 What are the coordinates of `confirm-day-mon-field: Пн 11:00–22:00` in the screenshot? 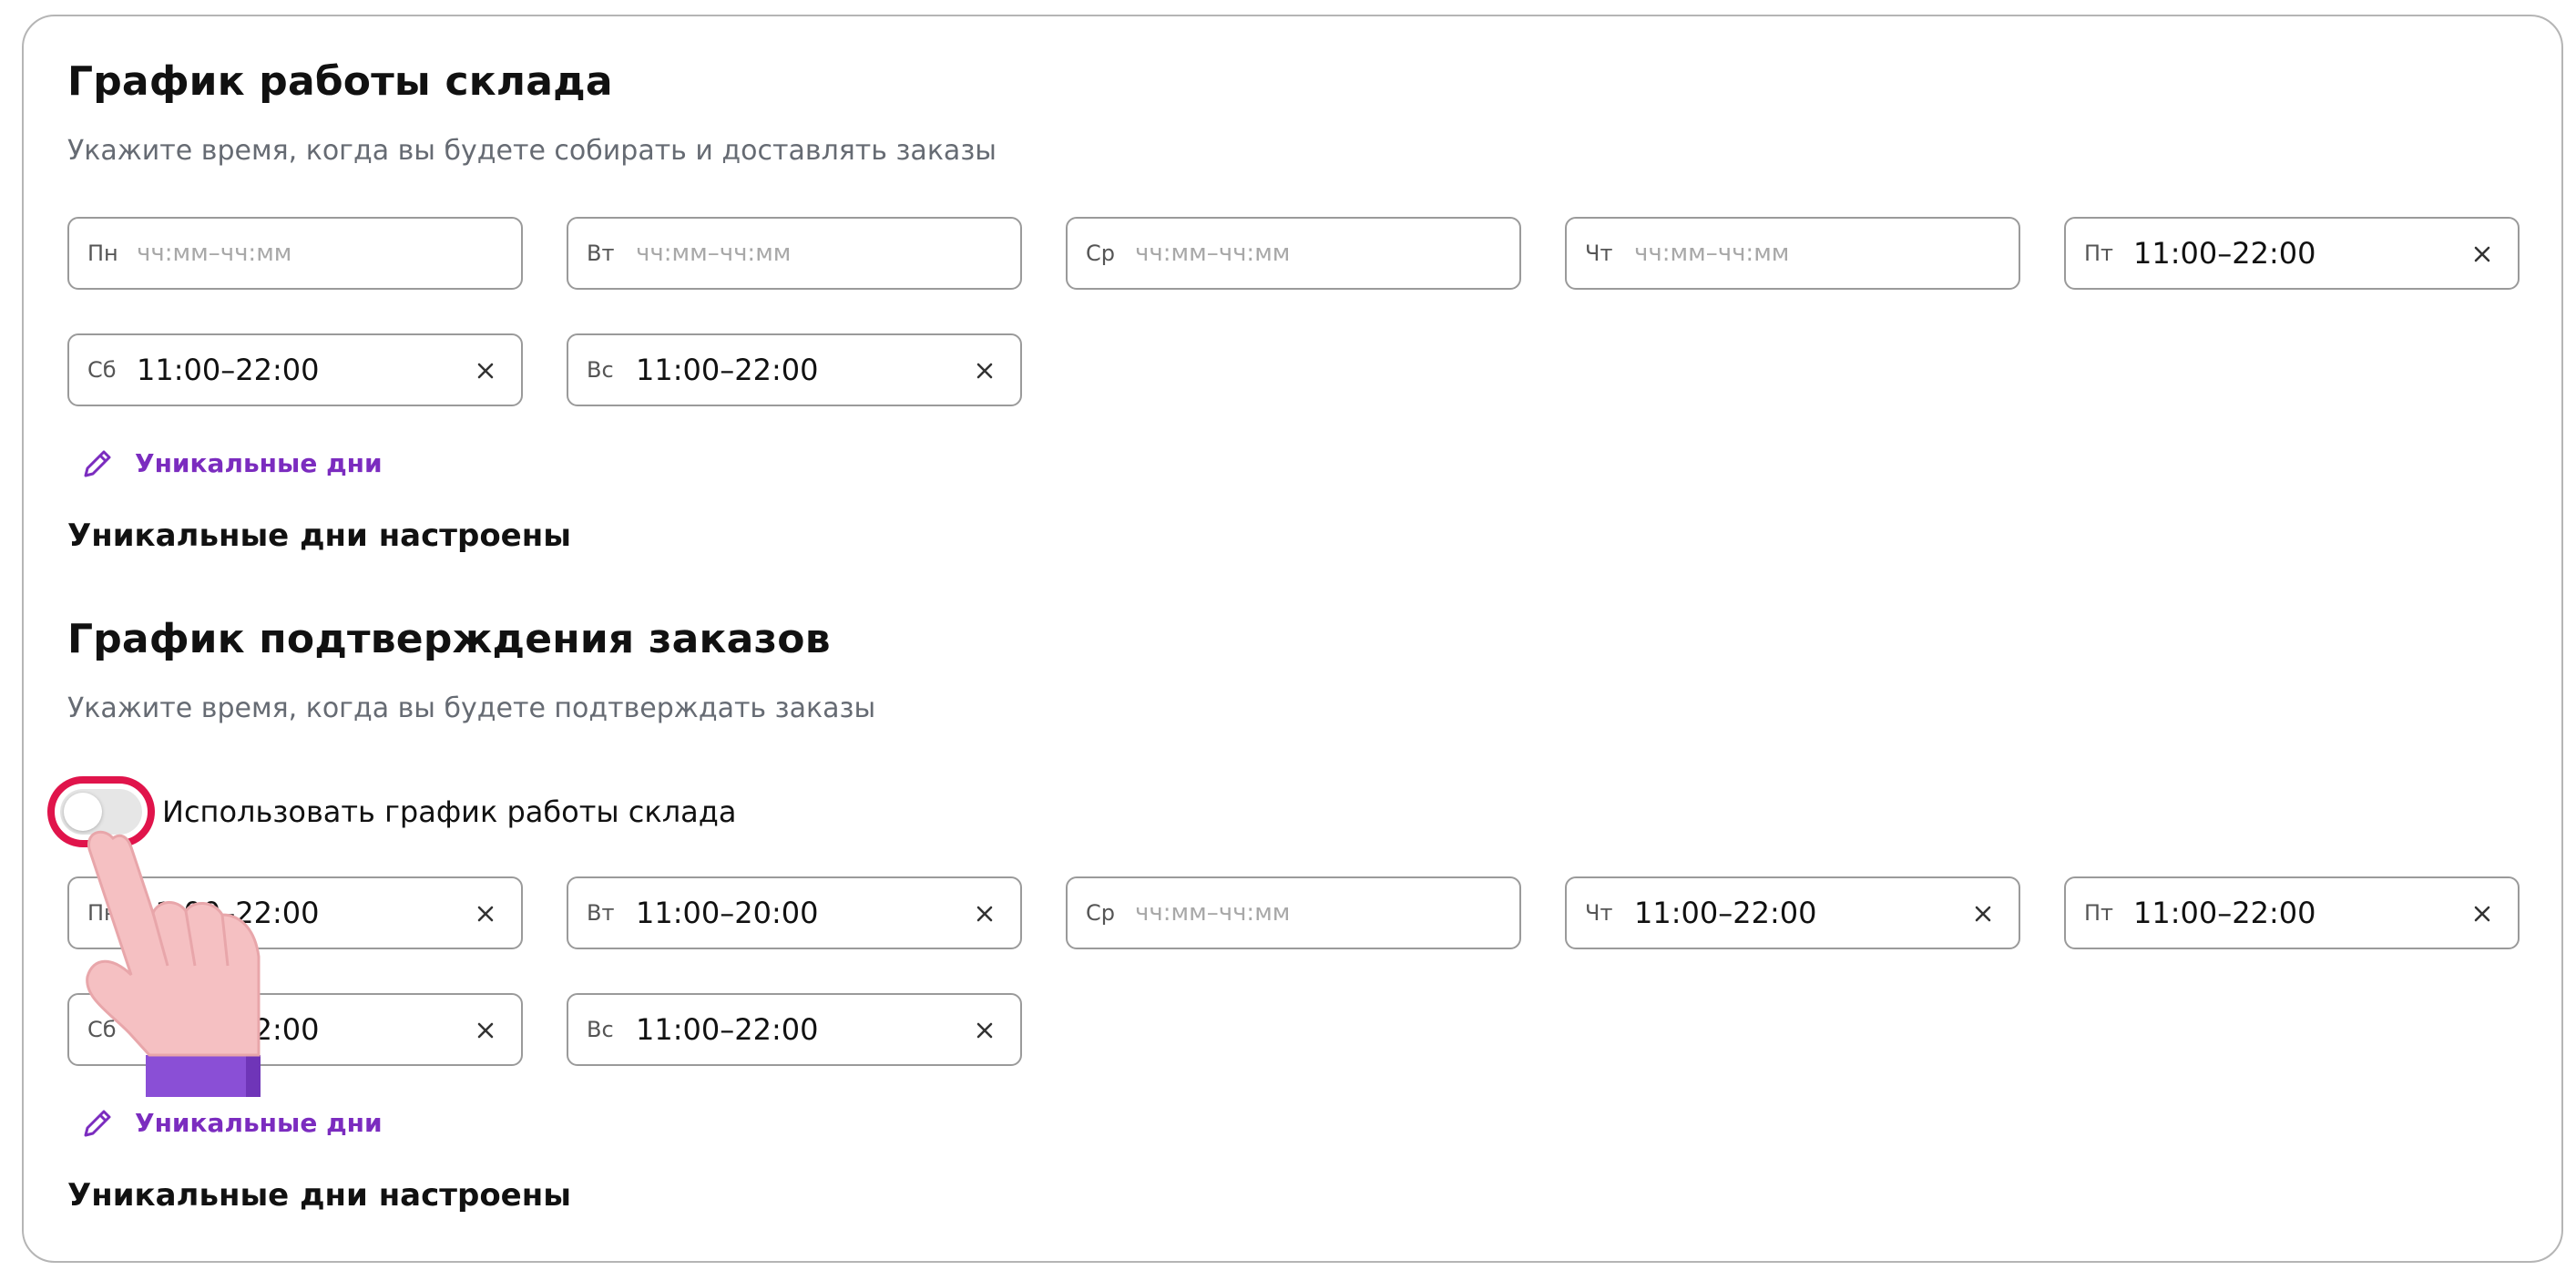 It's located at (295, 913).